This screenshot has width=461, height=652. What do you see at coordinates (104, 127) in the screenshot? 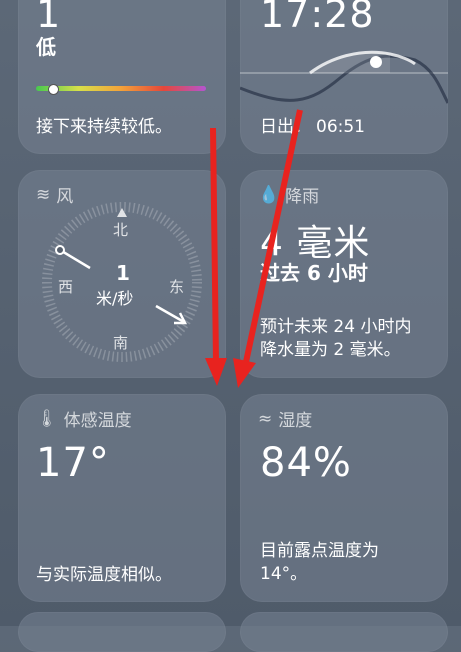
I see `uv-note: 接下来持续较低。` at bounding box center [104, 127].